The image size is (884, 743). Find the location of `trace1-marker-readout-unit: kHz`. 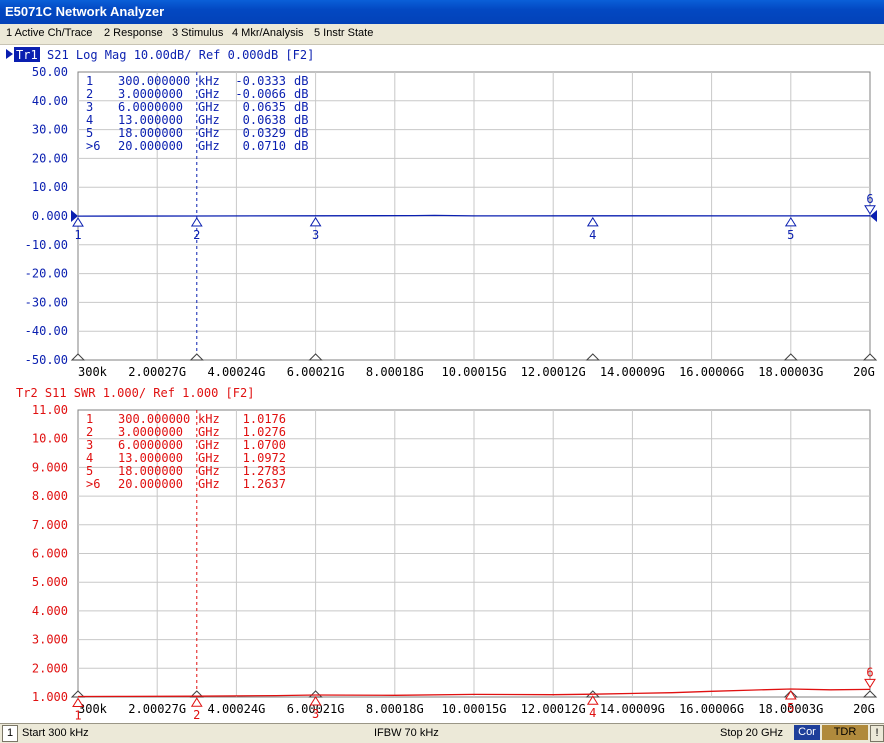

trace1-marker-readout-unit: kHz is located at coordinates (209, 81).